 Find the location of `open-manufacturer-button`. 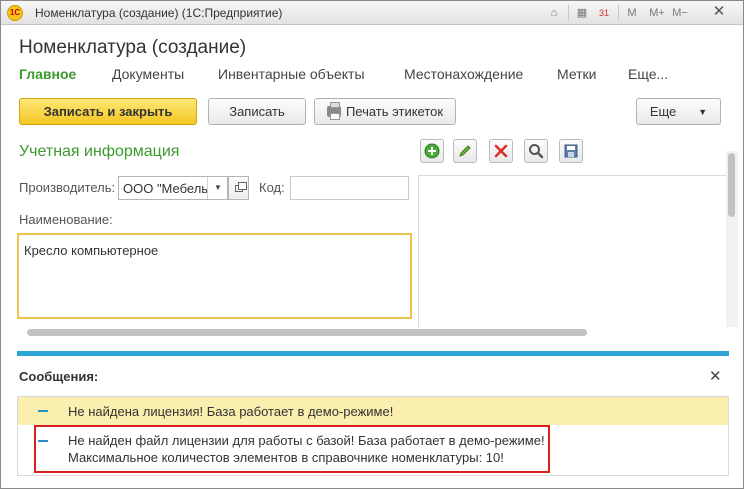

open-manufacturer-button is located at coordinates (238, 188).